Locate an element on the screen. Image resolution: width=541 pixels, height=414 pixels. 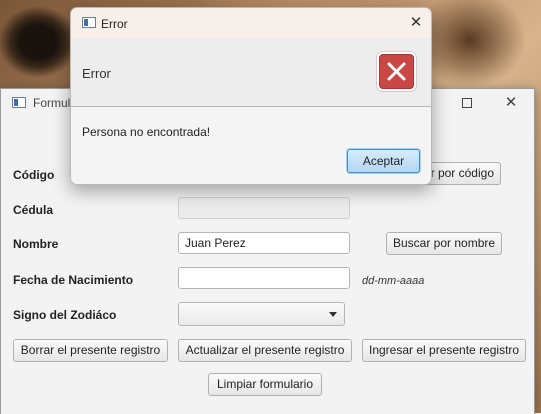
accept-button: Aceptar is located at coordinates (383, 161).